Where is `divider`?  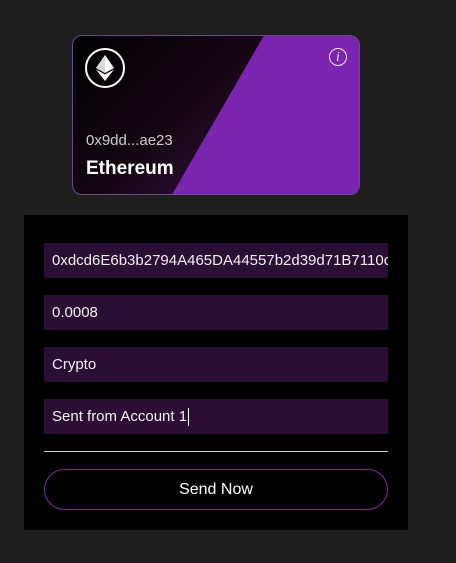 divider is located at coordinates (216, 451).